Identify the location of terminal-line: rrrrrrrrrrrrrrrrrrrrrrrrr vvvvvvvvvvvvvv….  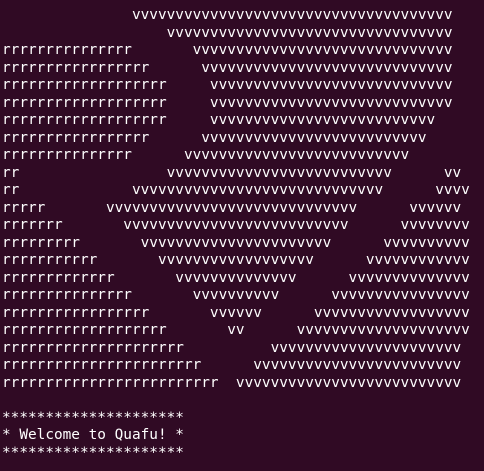
(232, 382).